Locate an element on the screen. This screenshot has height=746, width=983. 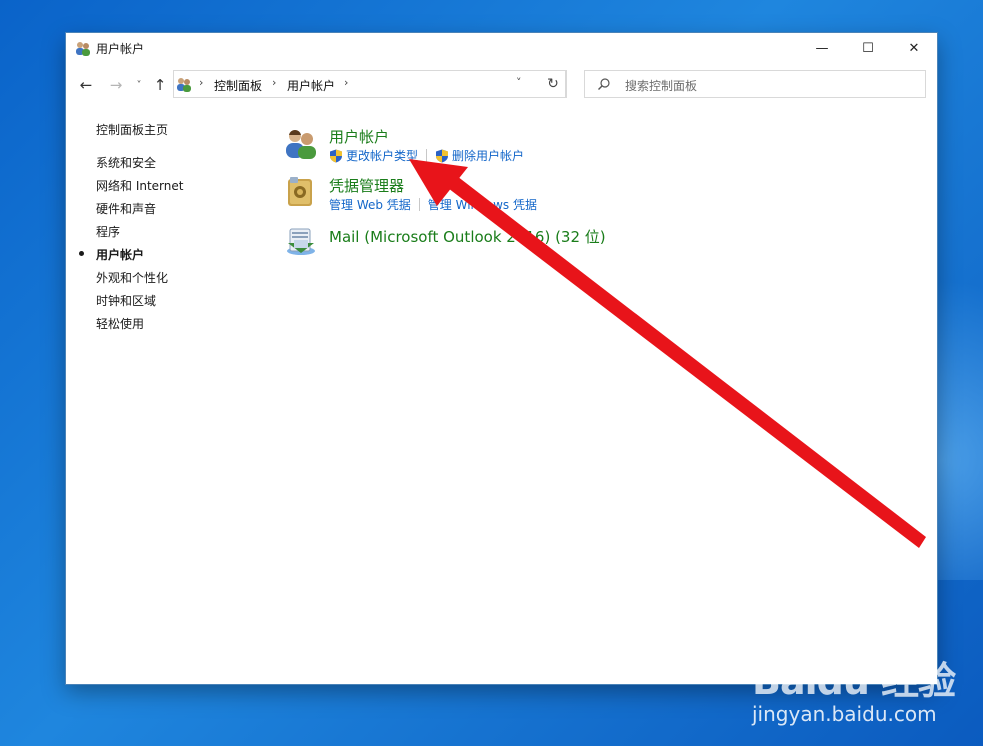
category-title-user-accounts: 用户帐户 is located at coordinates (359, 136).